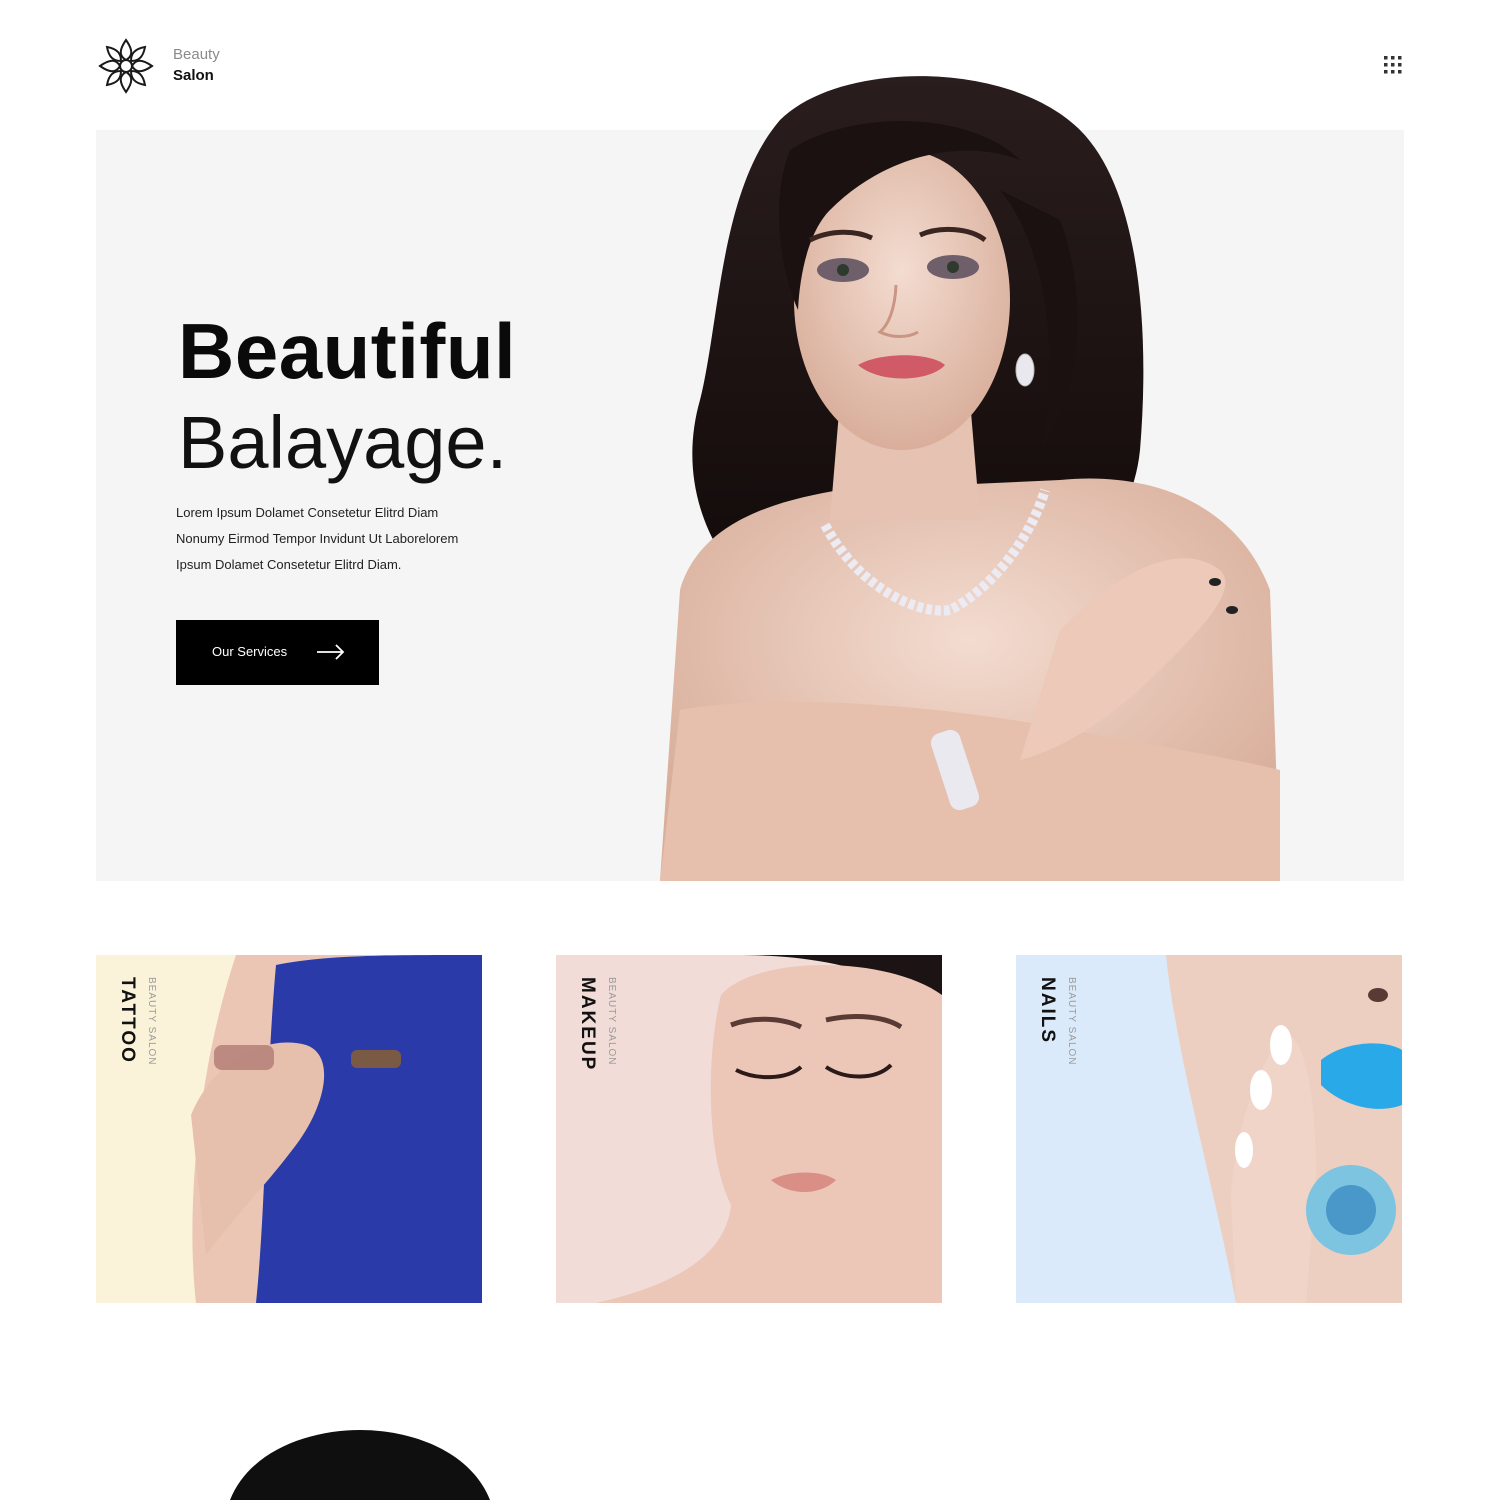 This screenshot has width=1500, height=1500. I want to click on hero-title: Beautiful Balayage., so click(347, 398).